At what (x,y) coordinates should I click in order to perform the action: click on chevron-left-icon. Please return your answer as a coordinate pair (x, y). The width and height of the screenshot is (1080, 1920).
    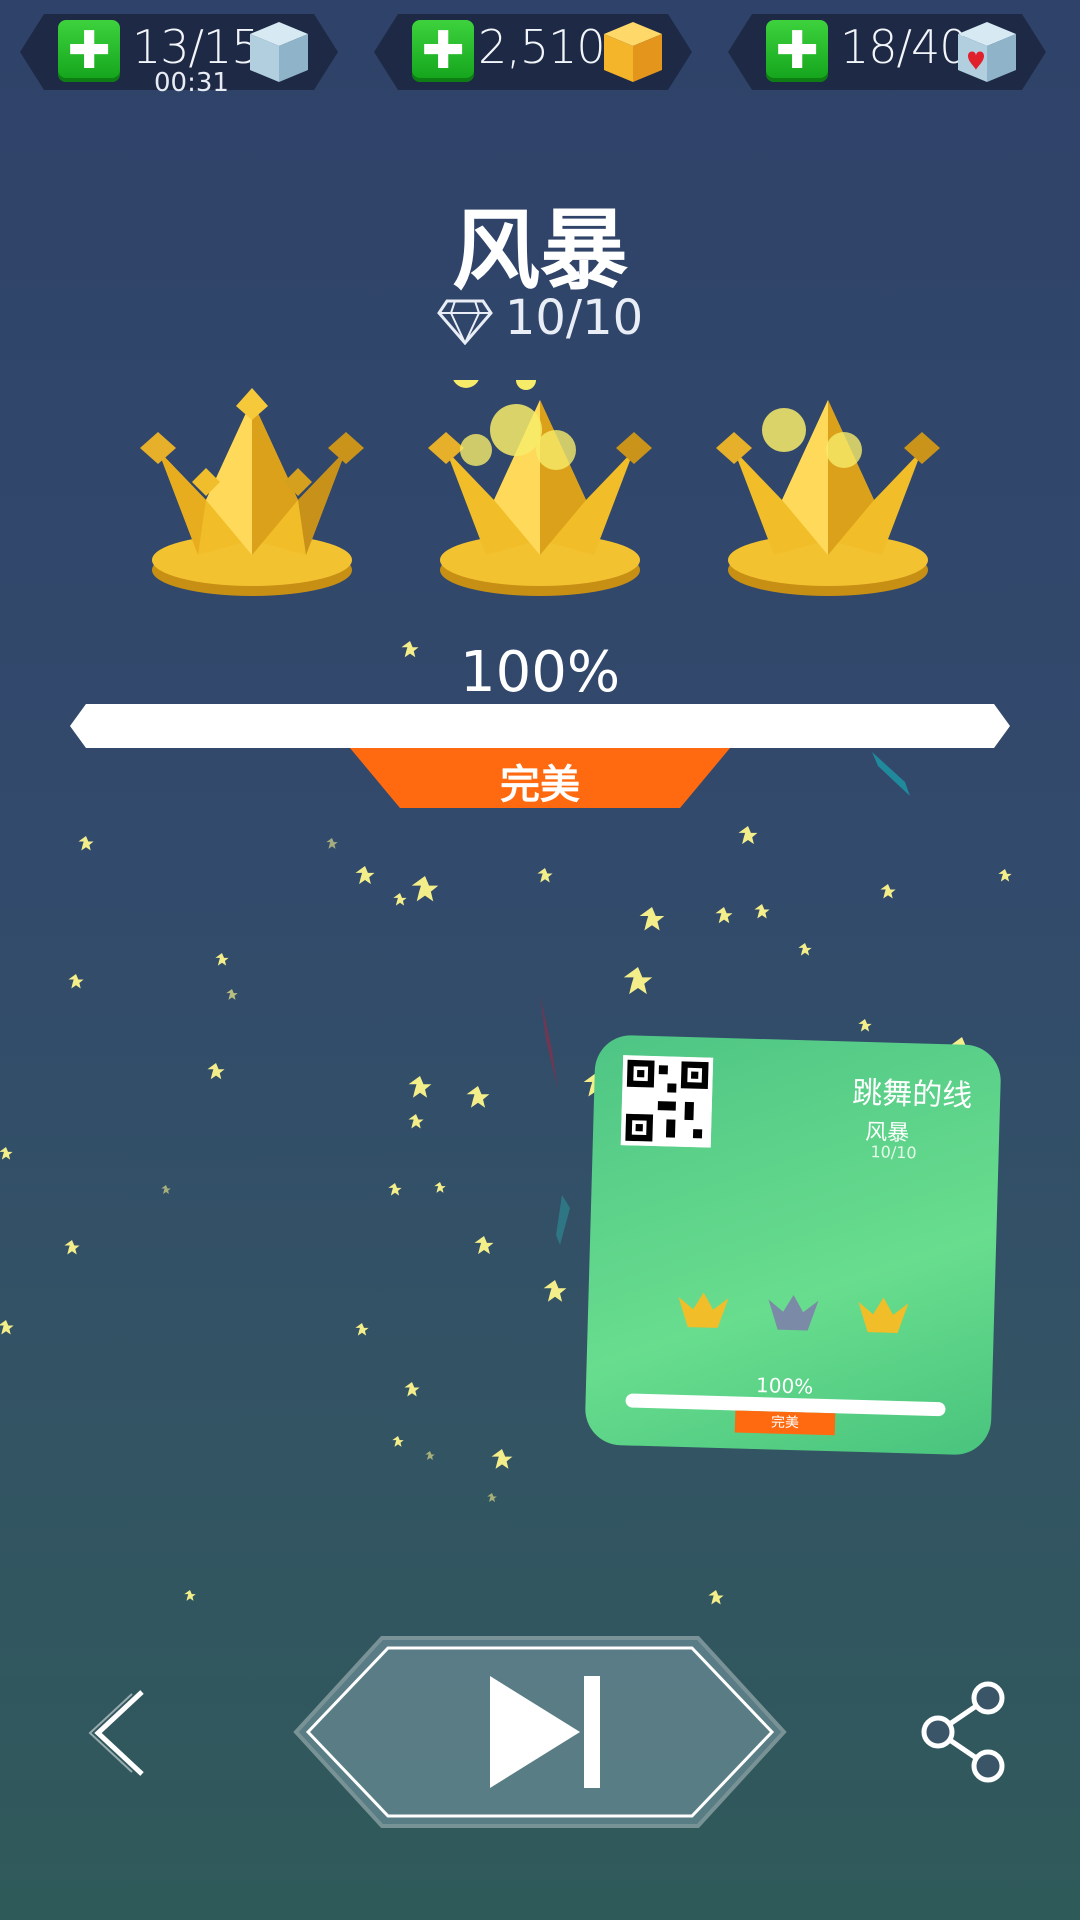
    Looking at the image, I should click on (120, 1733).